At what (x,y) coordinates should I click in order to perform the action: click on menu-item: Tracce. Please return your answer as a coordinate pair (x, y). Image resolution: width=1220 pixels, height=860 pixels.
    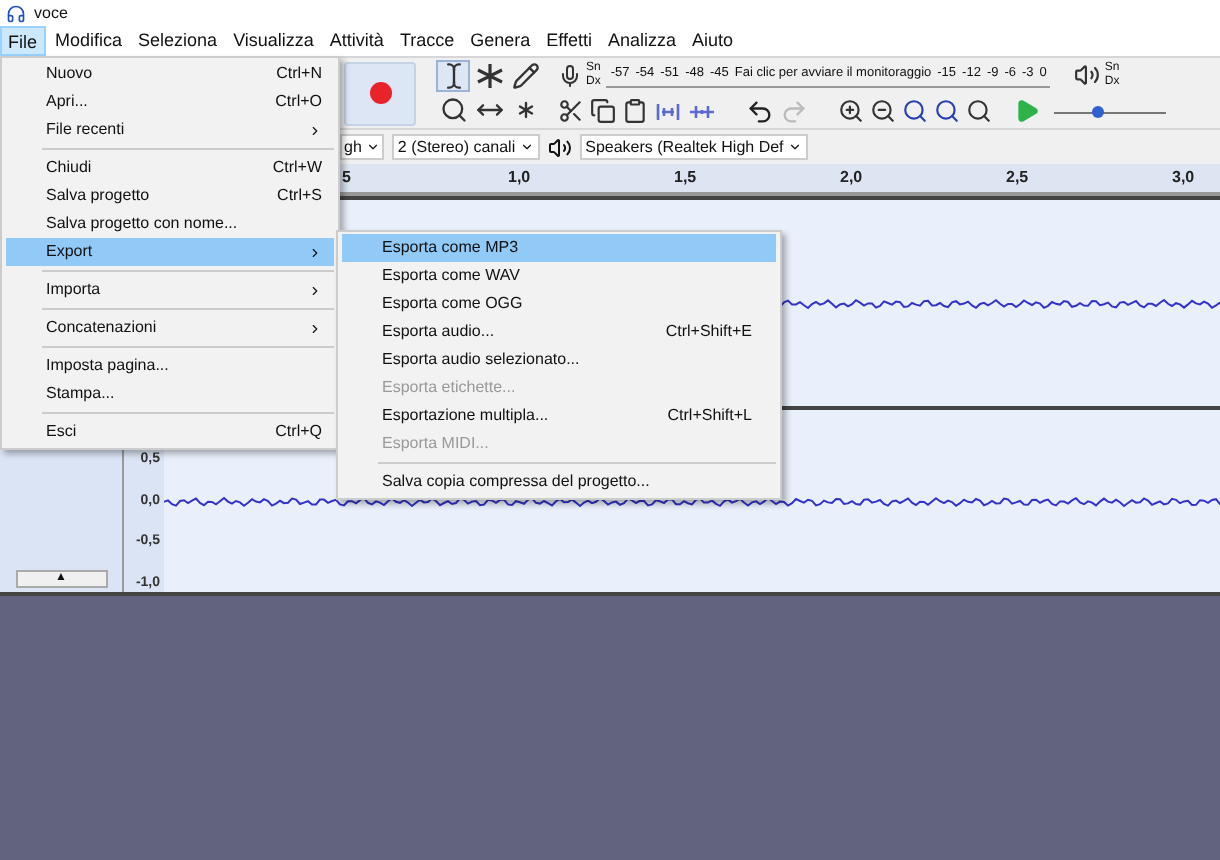
    Looking at the image, I should click on (427, 41).